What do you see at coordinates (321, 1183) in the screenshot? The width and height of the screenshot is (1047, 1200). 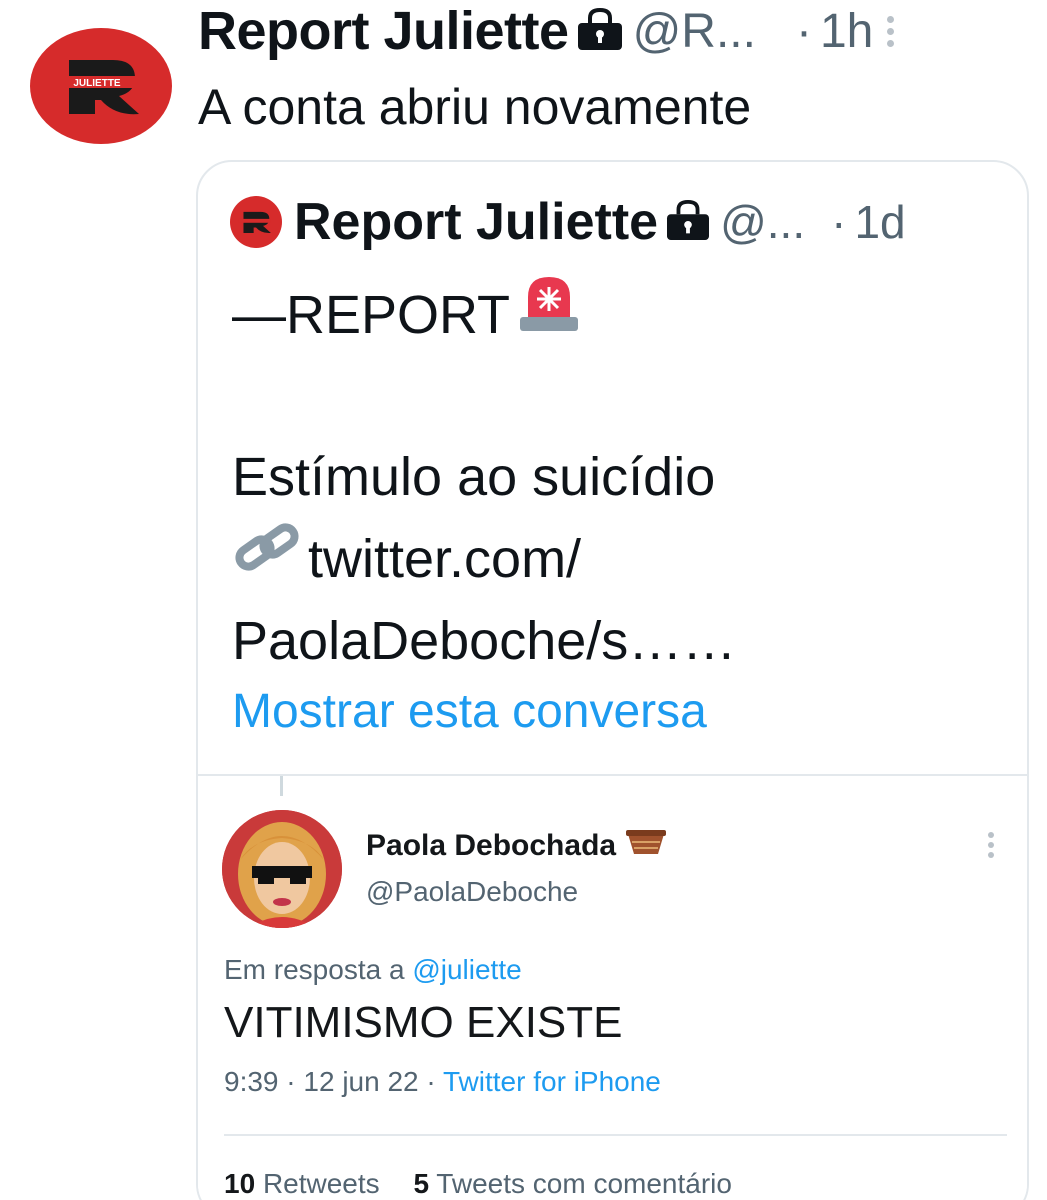 I see `retweets-label: Retweets` at bounding box center [321, 1183].